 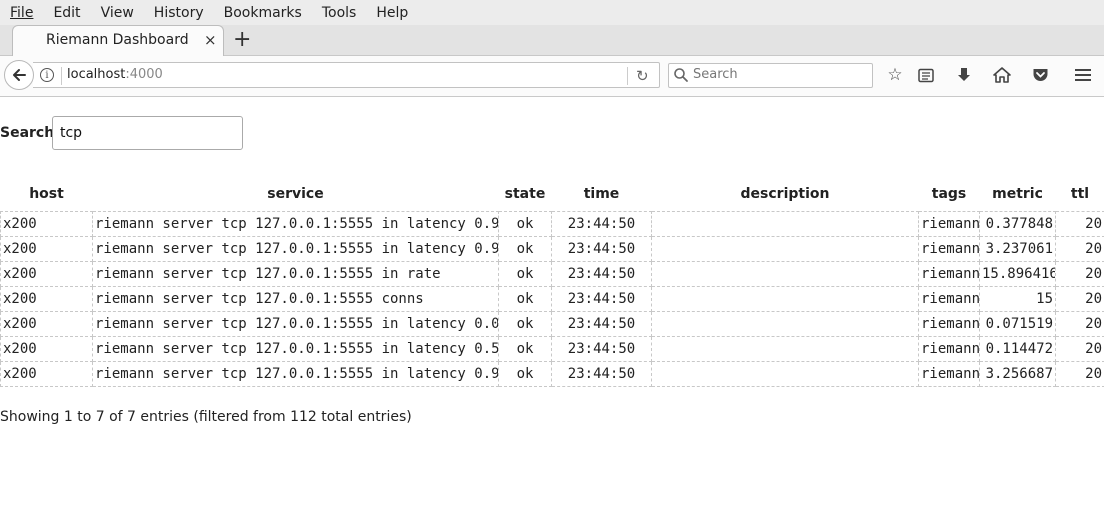 What do you see at coordinates (1017, 299) in the screenshot?
I see `cell-metric: 15` at bounding box center [1017, 299].